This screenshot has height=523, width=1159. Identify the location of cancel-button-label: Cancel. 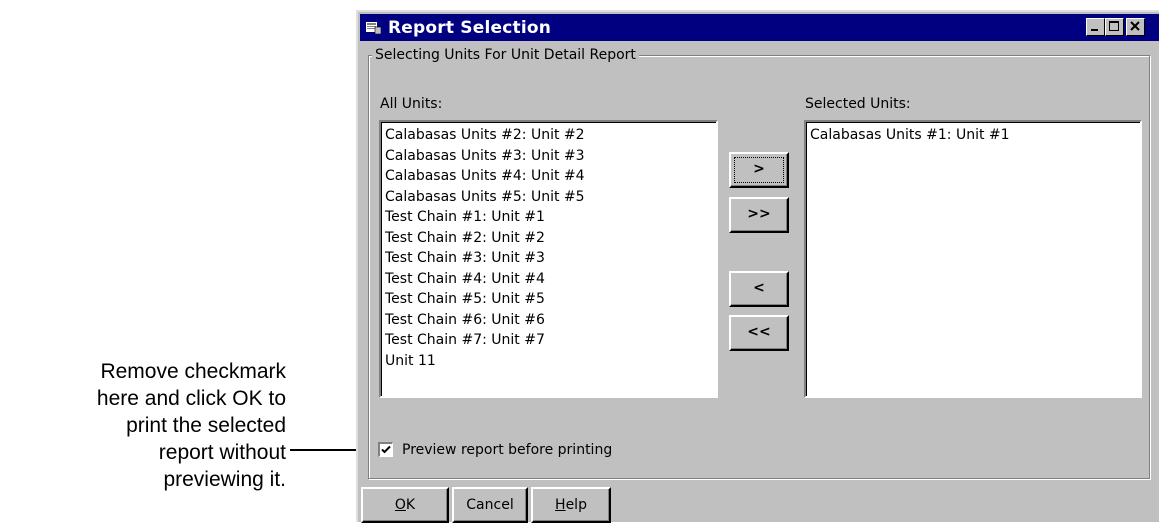
(490, 505).